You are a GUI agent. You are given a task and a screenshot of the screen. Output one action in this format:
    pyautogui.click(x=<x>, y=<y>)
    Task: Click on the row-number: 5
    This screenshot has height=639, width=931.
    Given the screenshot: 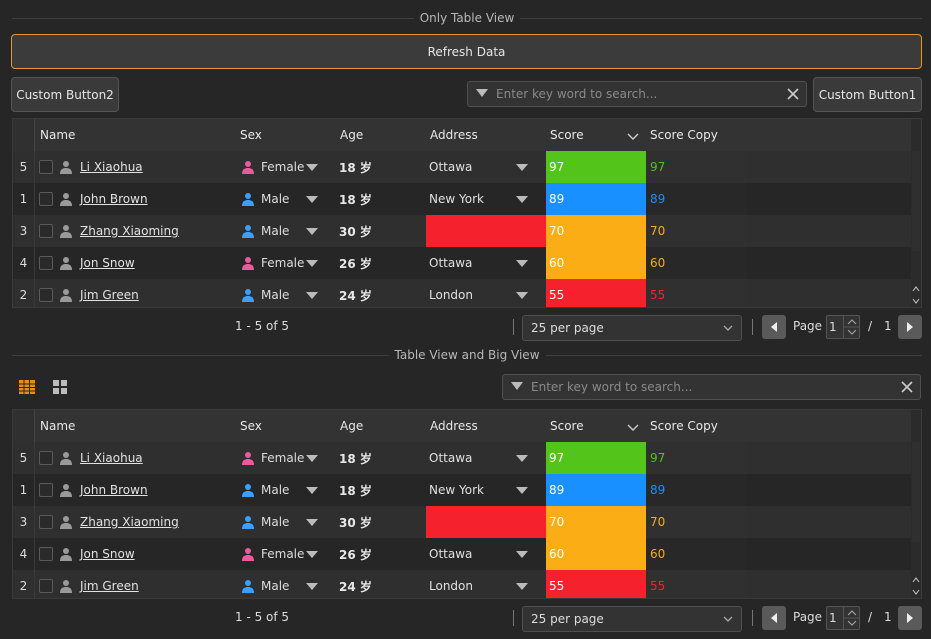 What is the action you would take?
    pyautogui.click(x=24, y=167)
    